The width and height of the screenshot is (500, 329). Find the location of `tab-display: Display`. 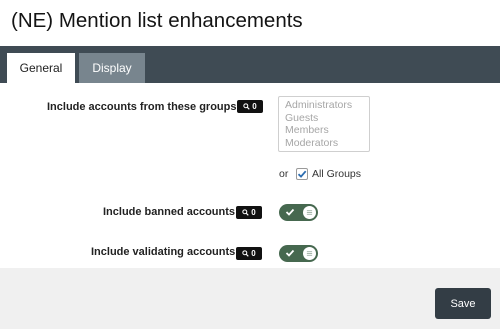

tab-display: Display is located at coordinates (112, 68).